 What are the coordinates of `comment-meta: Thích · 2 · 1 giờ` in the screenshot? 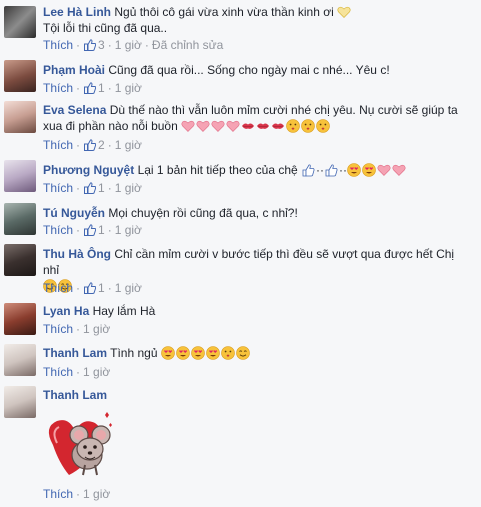 It's located at (92, 145).